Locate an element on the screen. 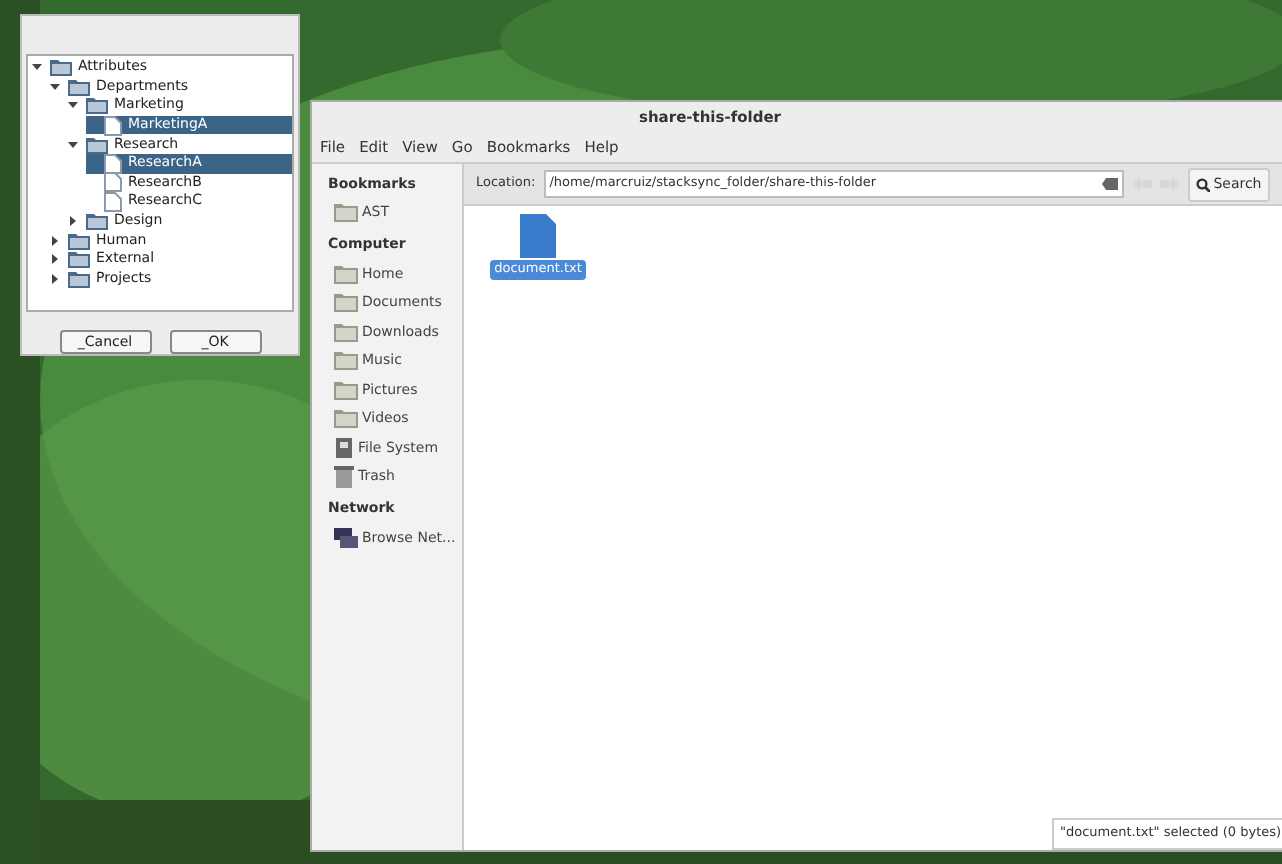 This screenshot has width=1282, height=864. search-icon is located at coordinates (1202, 184).